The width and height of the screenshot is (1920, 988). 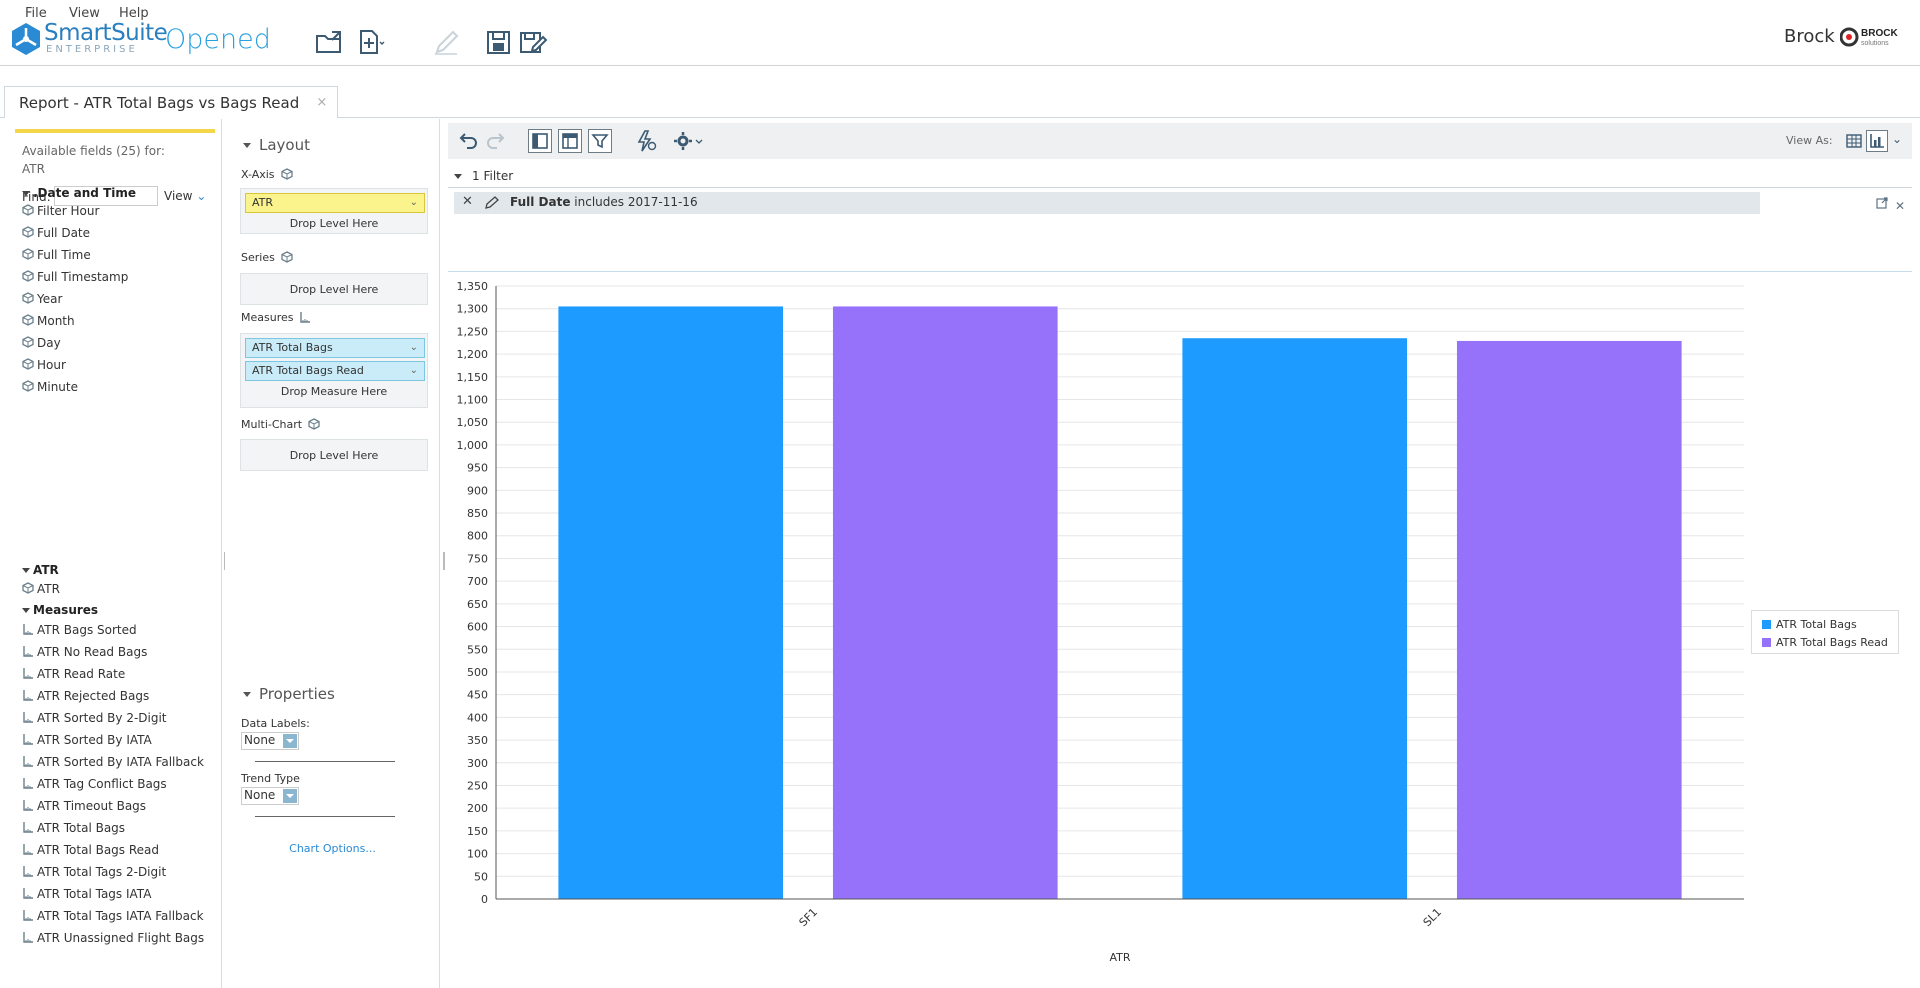 What do you see at coordinates (334, 289) in the screenshot?
I see `series-dropzone: Drop Level Here` at bounding box center [334, 289].